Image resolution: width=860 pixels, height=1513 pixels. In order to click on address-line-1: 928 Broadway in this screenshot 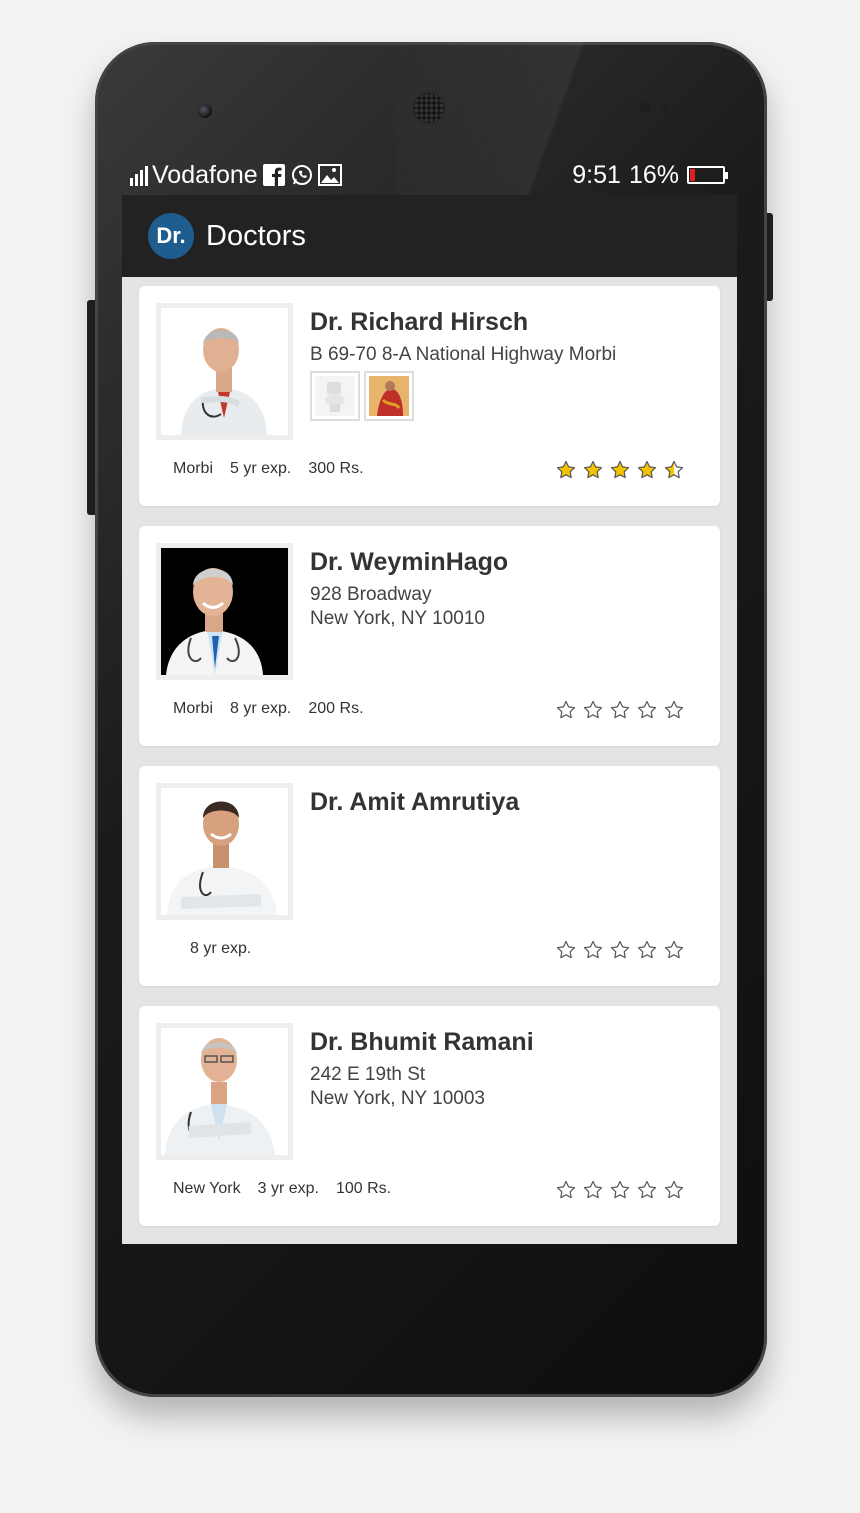, I will do `click(371, 594)`.